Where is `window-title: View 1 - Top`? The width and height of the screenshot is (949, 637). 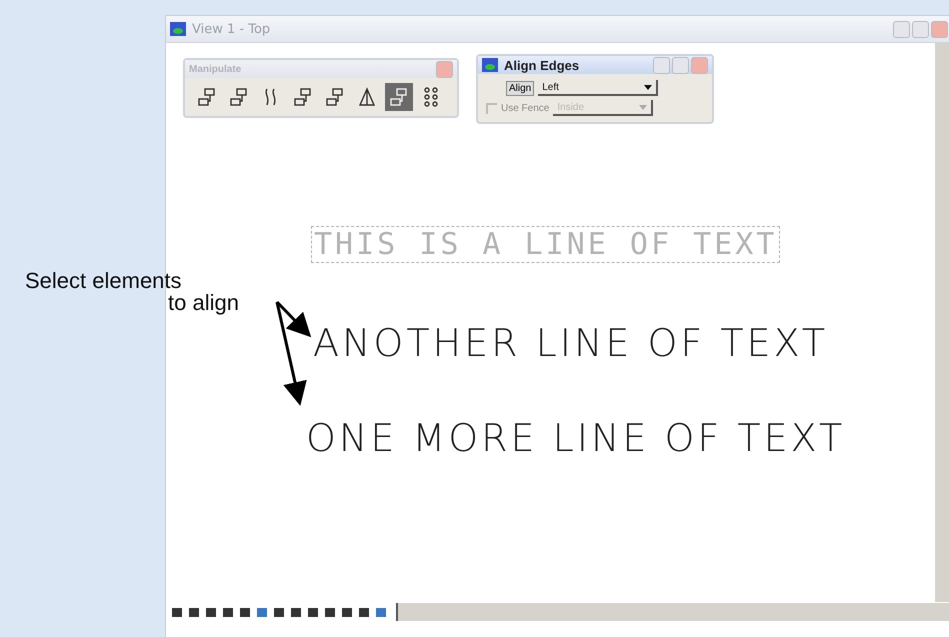
window-title: View 1 - Top is located at coordinates (231, 29).